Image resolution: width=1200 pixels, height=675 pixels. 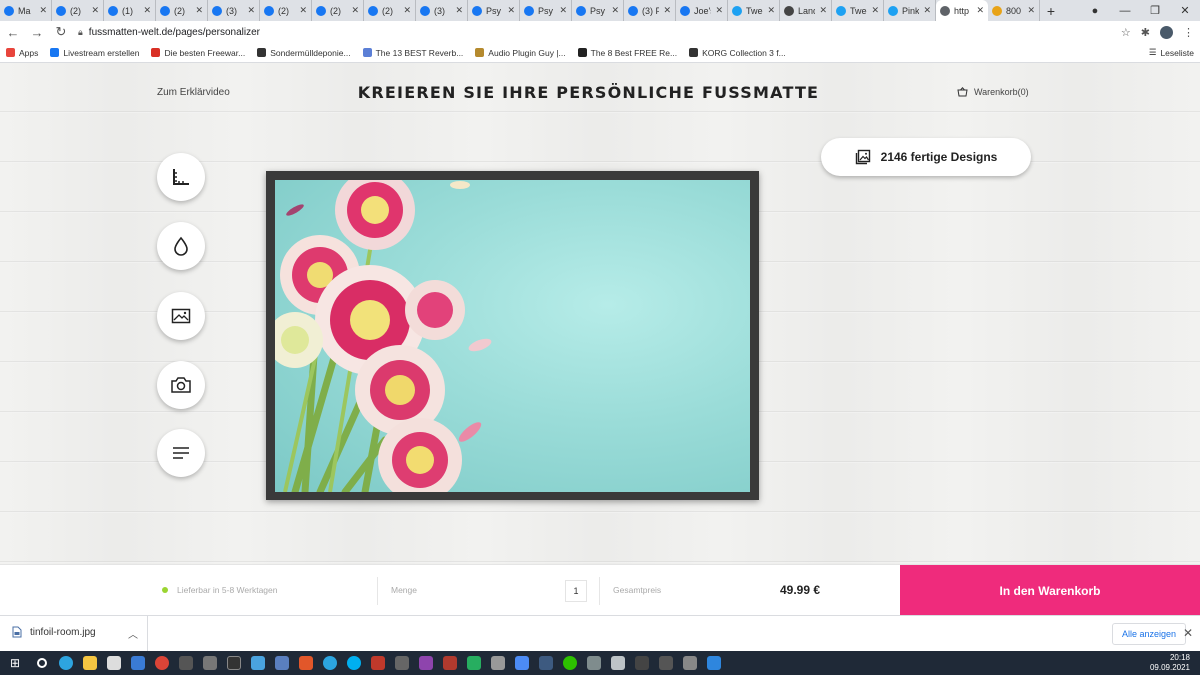 What do you see at coordinates (181, 316) in the screenshot?
I see `image-tool-button` at bounding box center [181, 316].